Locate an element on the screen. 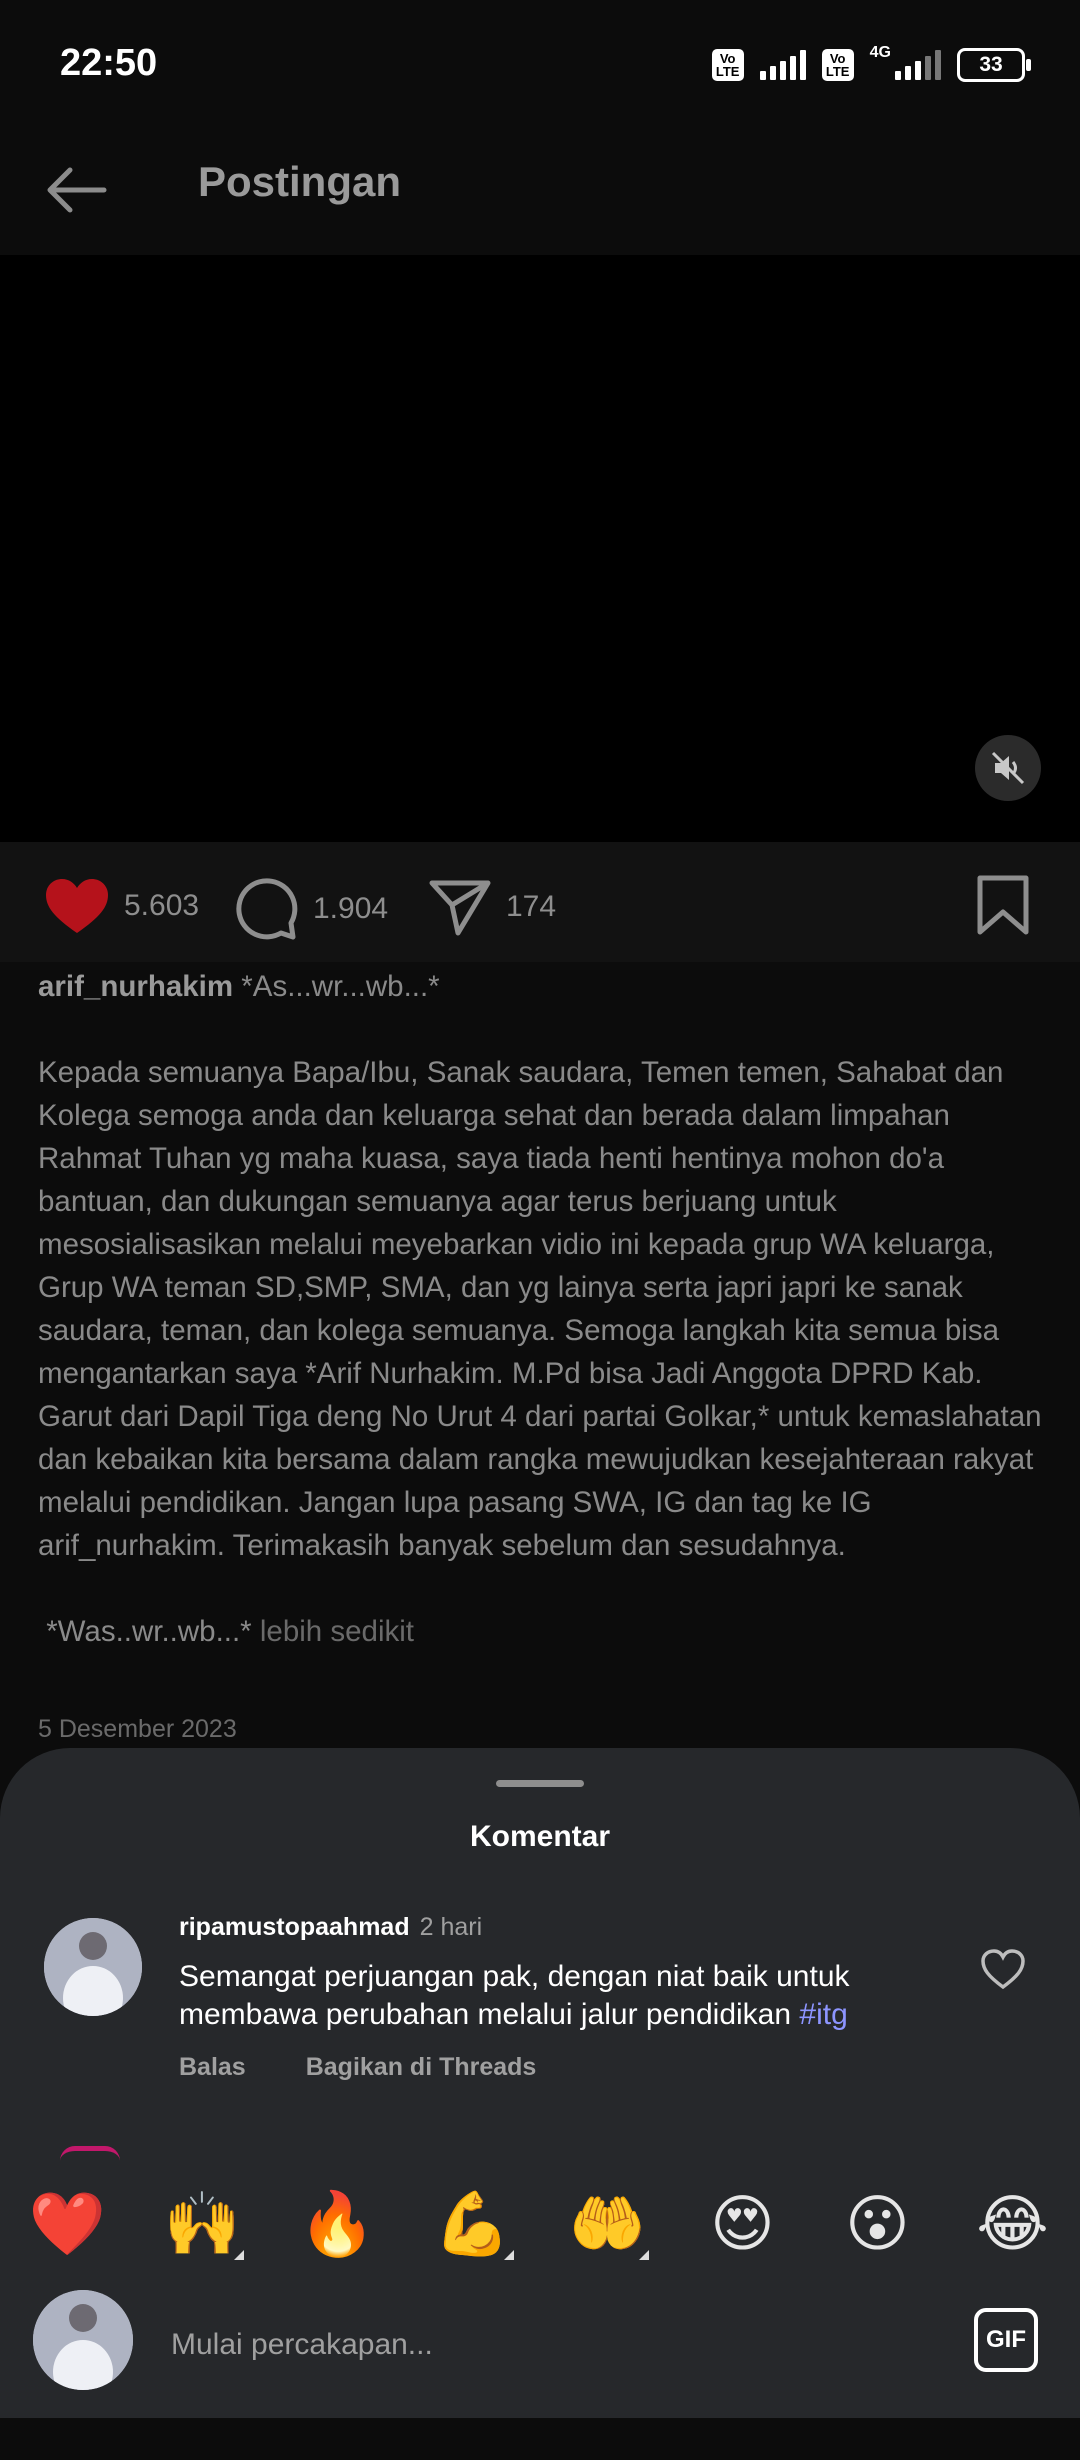  status-bar: 22:50 Vo LTE Vo LTE 4G 33 is located at coordinates (540, 65).